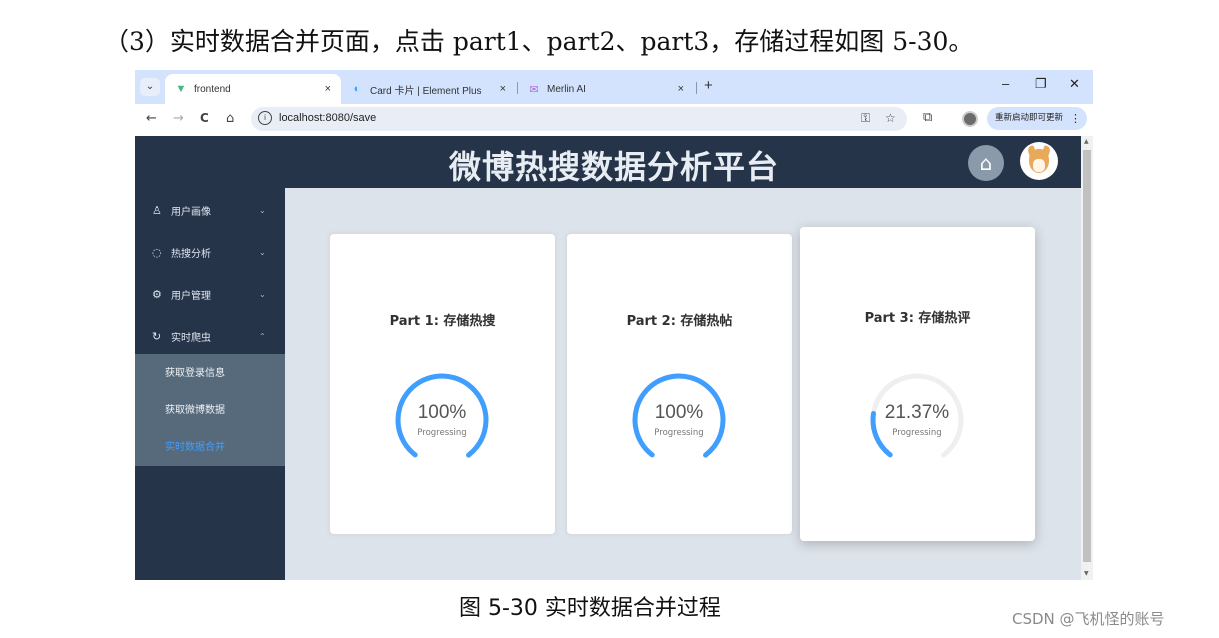  What do you see at coordinates (534, 89) in the screenshot?
I see `merlin-icon: ✉` at bounding box center [534, 89].